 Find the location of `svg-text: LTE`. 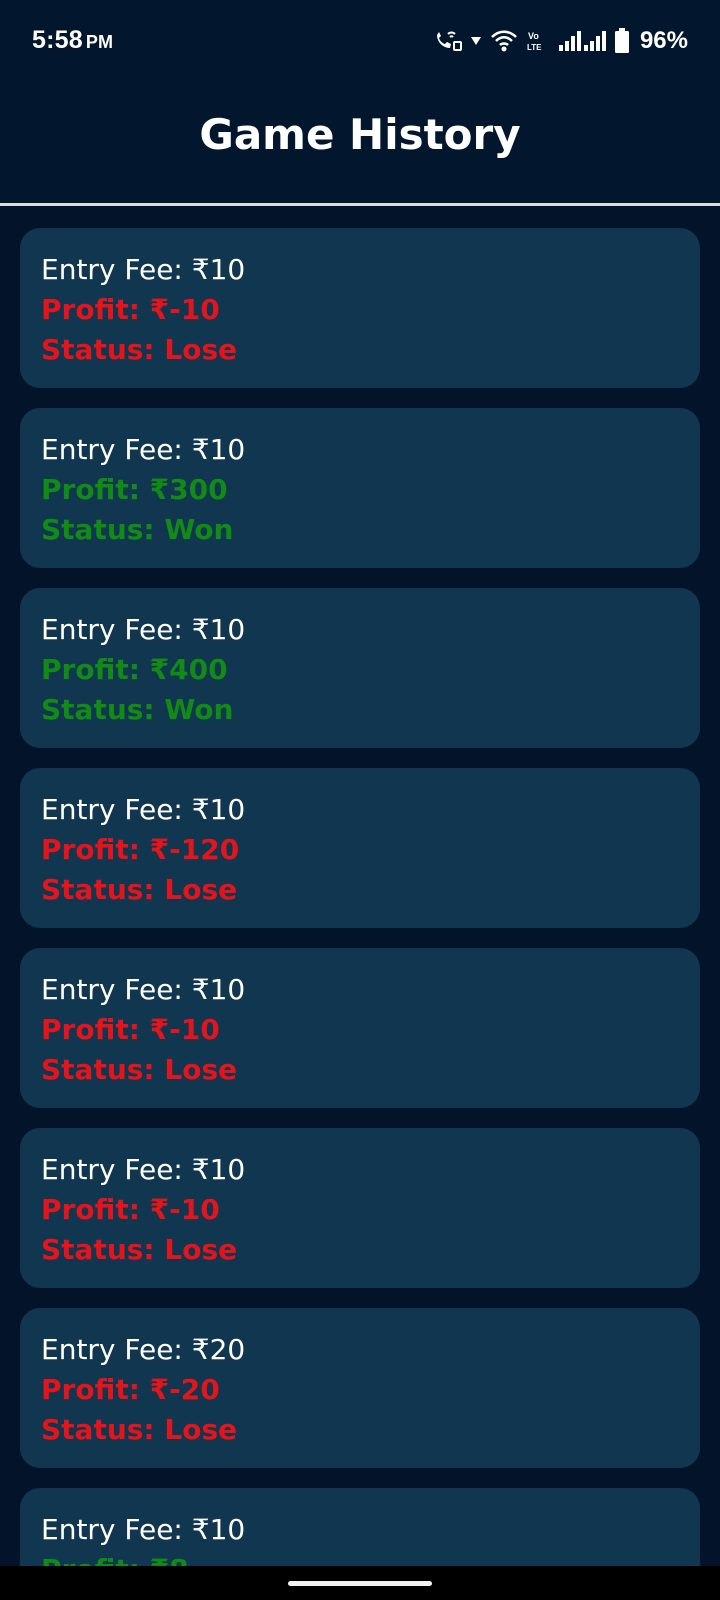

svg-text: LTE is located at coordinates (534, 47).